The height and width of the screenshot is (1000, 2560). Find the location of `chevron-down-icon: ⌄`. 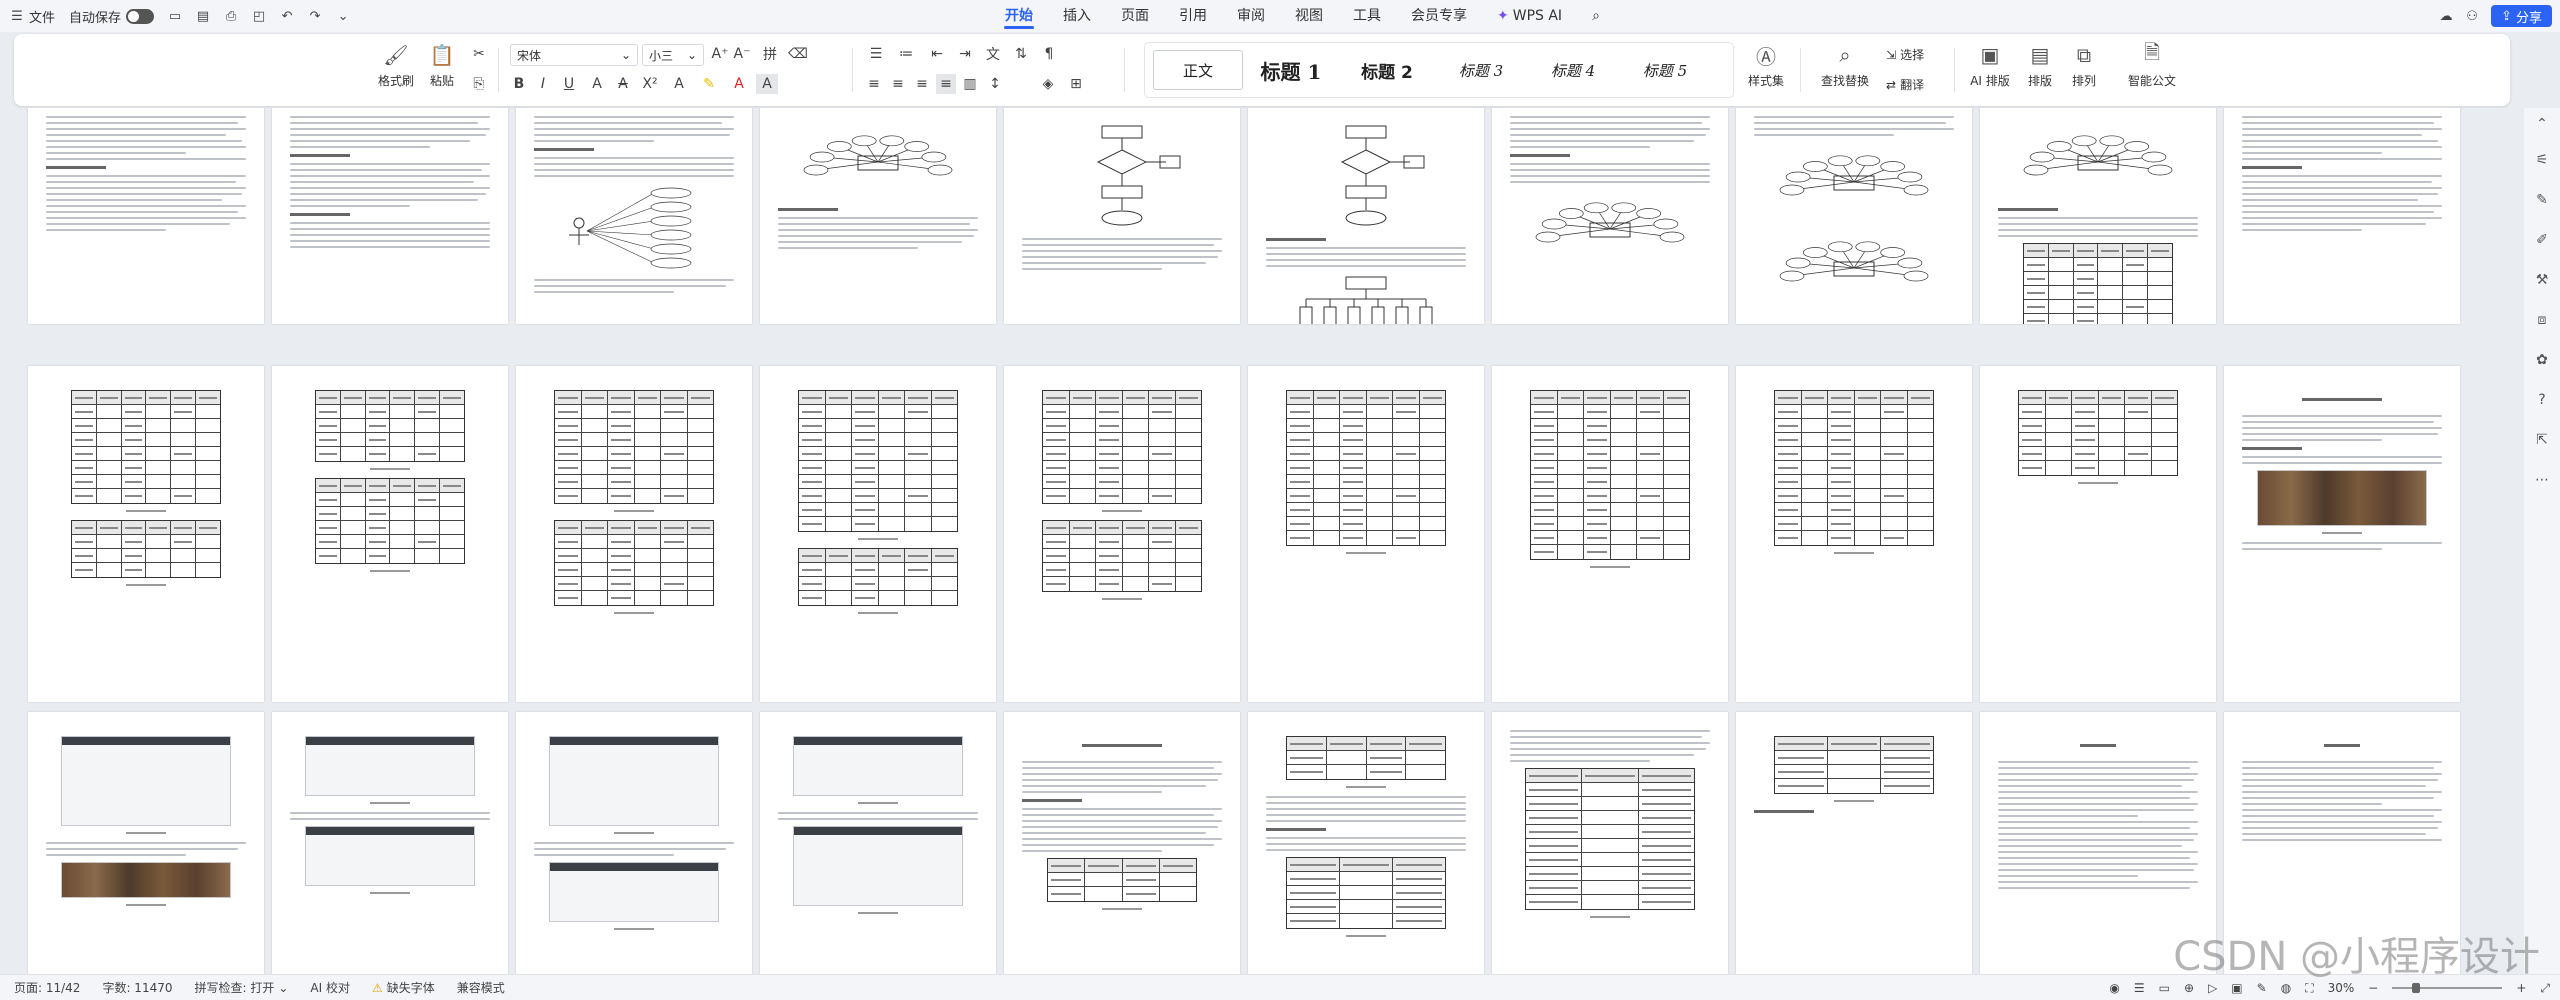

chevron-down-icon: ⌄ is located at coordinates (343, 16).